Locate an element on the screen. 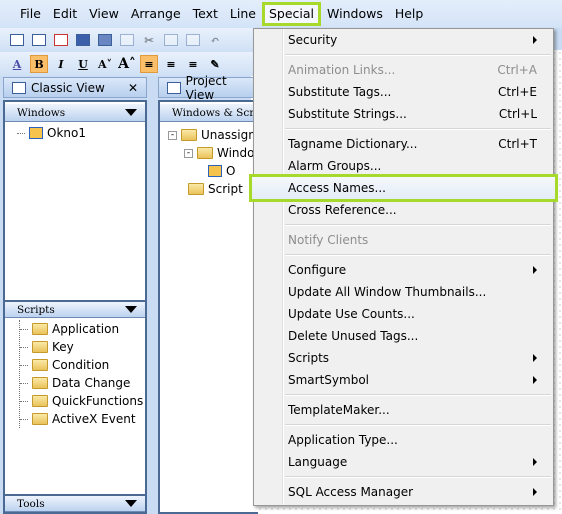  tree-item-label: ActiveX Event is located at coordinates (94, 419).